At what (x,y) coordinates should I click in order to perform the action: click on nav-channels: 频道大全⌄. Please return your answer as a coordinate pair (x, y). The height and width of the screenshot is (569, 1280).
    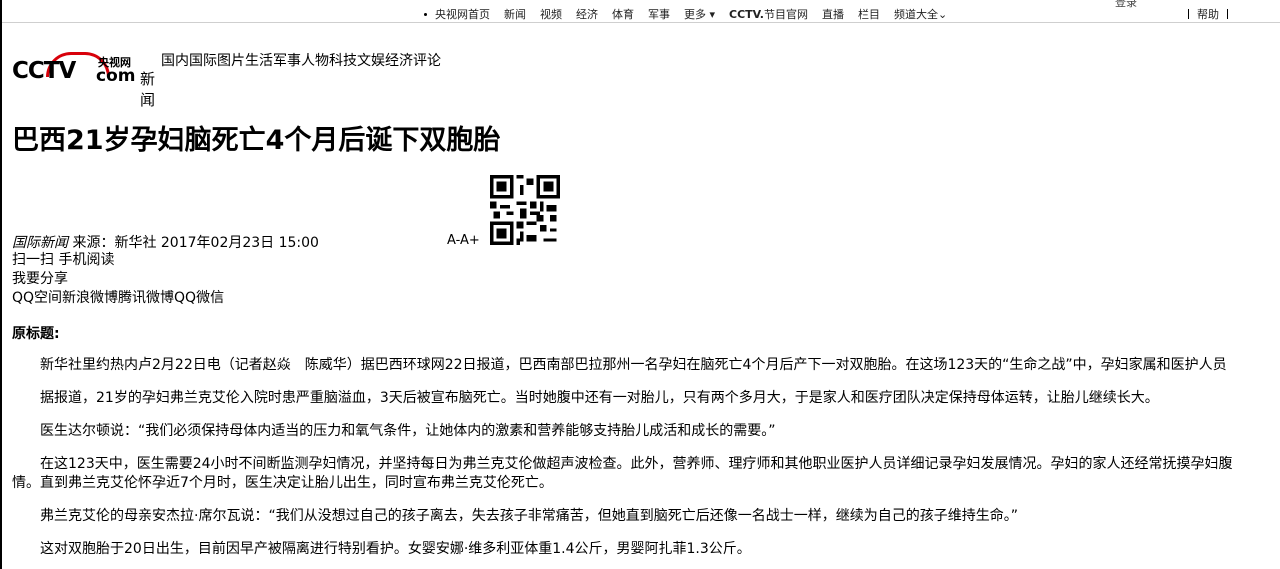
    Looking at the image, I should click on (920, 14).